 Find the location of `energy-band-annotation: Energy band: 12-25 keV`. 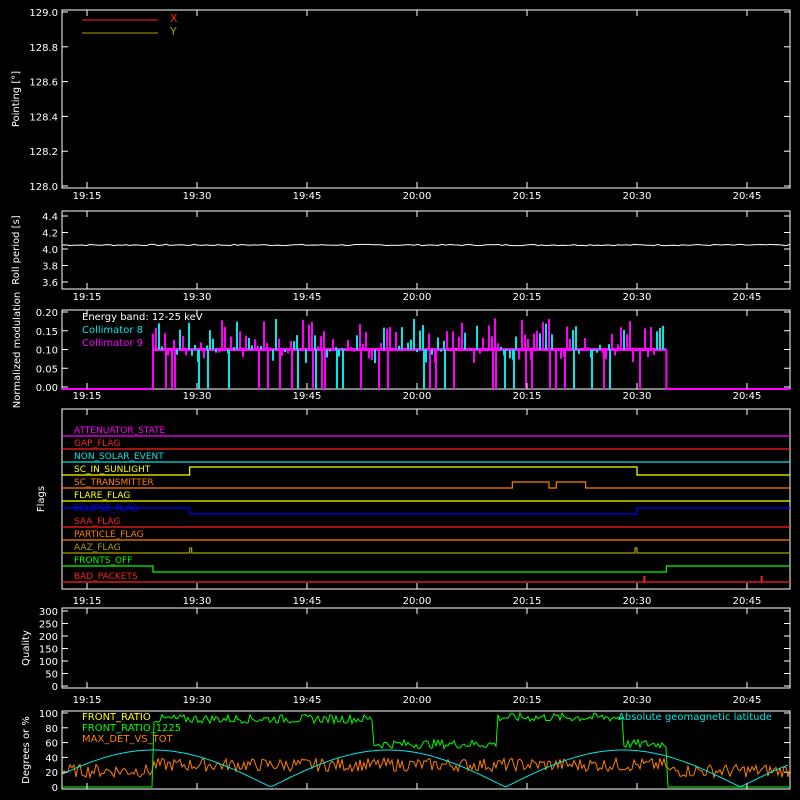

energy-band-annotation: Energy band: 12-25 keV is located at coordinates (142, 317).